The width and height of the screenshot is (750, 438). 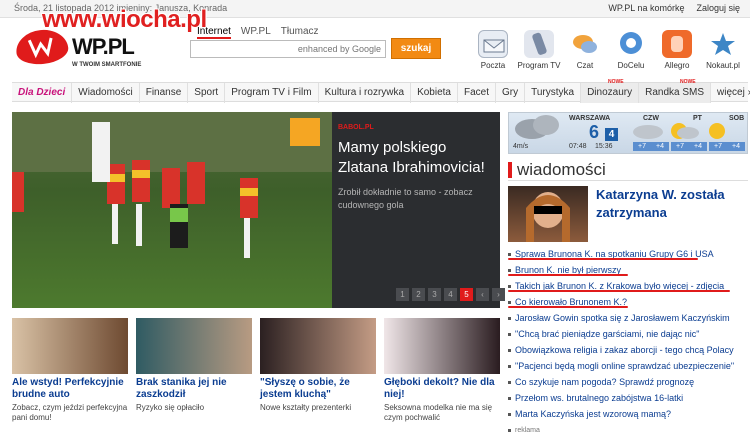 I want to click on search-tab-wp: WP.PL, so click(x=256, y=32).